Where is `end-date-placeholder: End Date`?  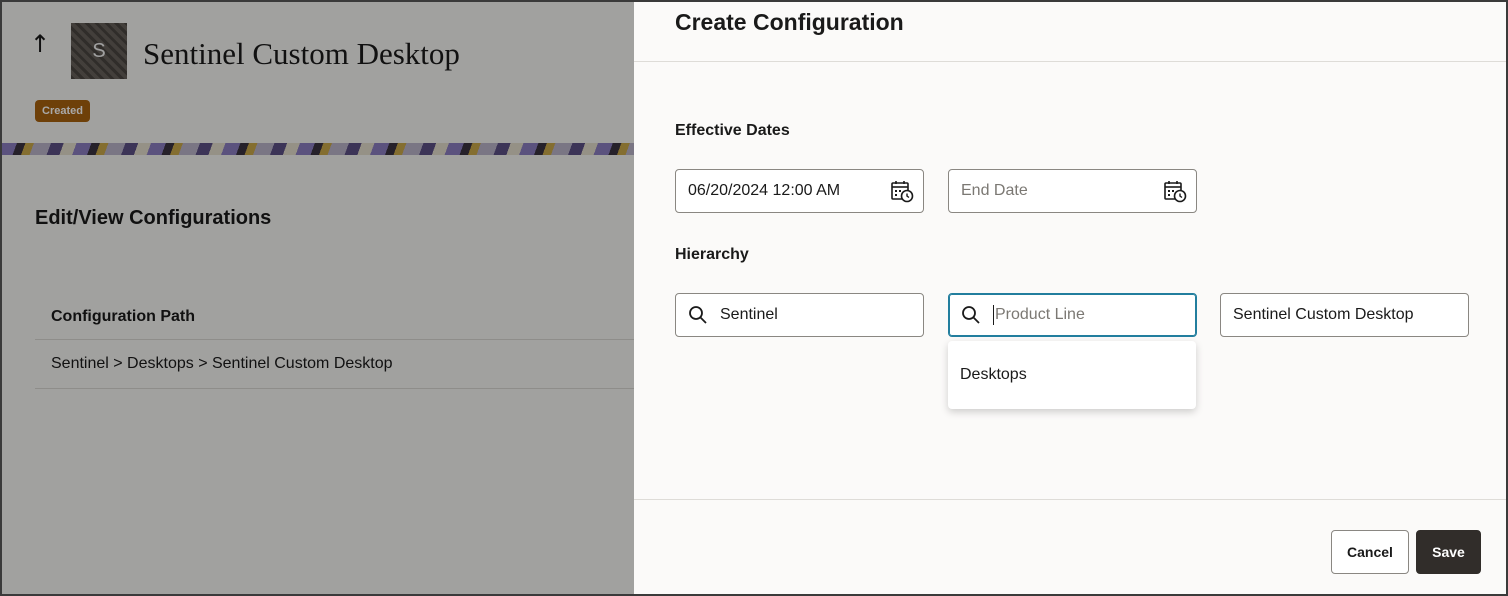
end-date-placeholder: End Date is located at coordinates (994, 190).